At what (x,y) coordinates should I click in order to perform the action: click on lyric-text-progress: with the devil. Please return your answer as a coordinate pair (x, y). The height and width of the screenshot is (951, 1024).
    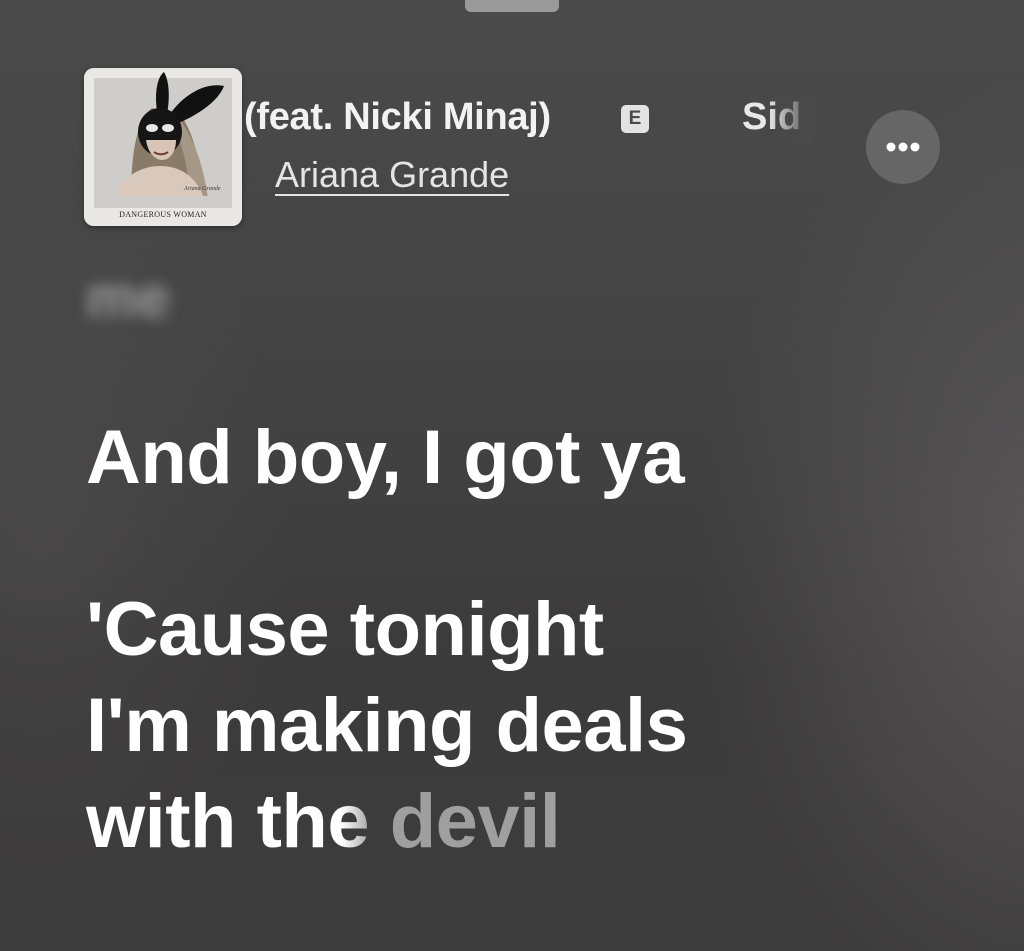
    Looking at the image, I should click on (386, 822).